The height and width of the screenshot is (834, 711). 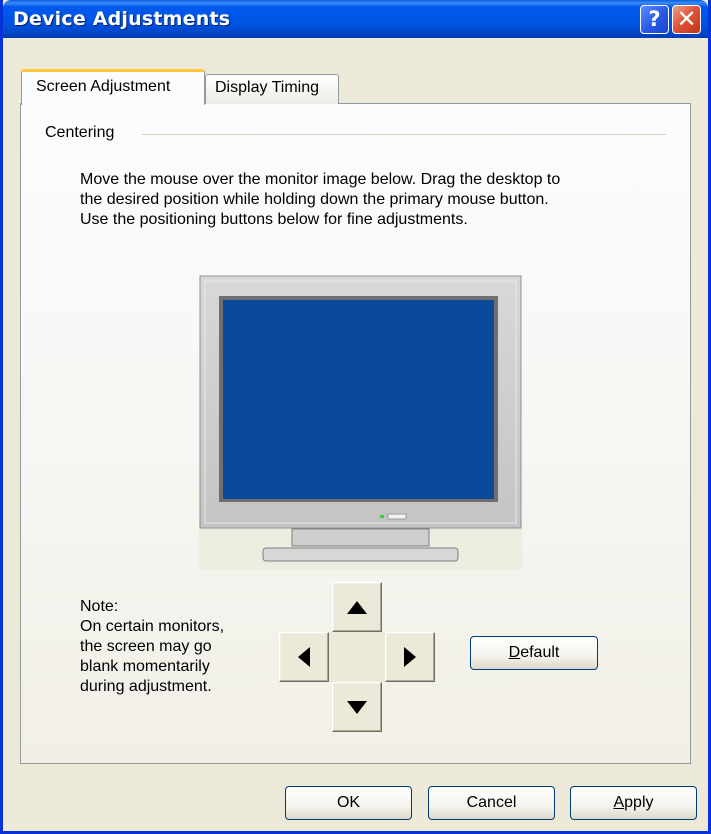 I want to click on move-right-button, so click(x=410, y=657).